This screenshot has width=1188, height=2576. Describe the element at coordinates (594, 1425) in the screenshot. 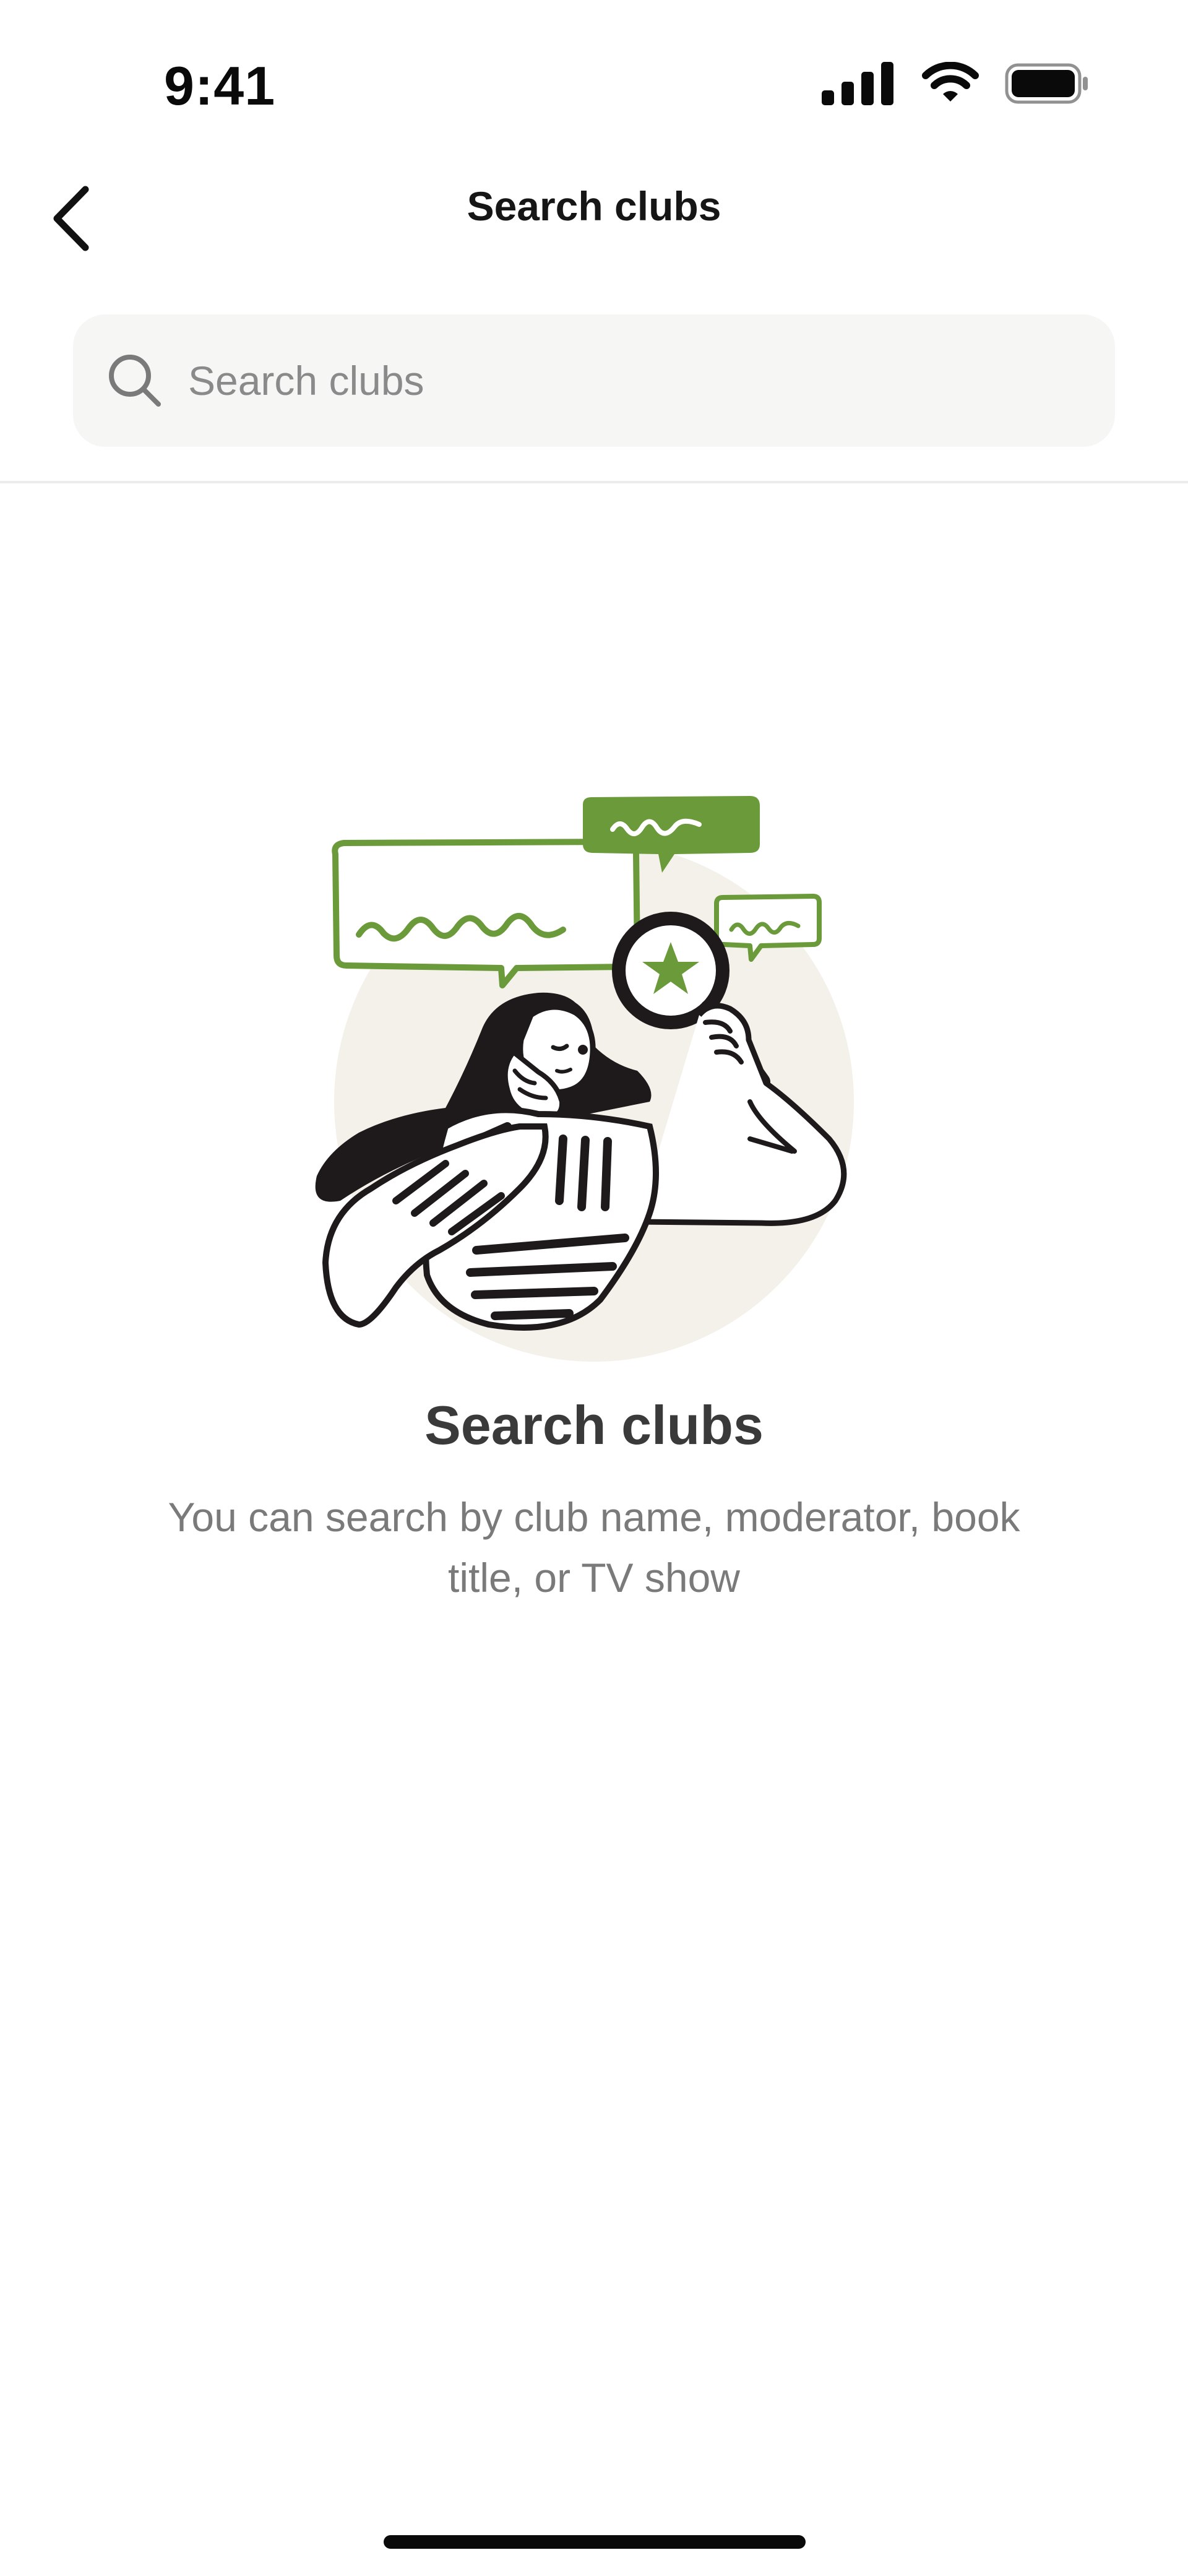

I see `empty-state-title: Search clubs` at that location.